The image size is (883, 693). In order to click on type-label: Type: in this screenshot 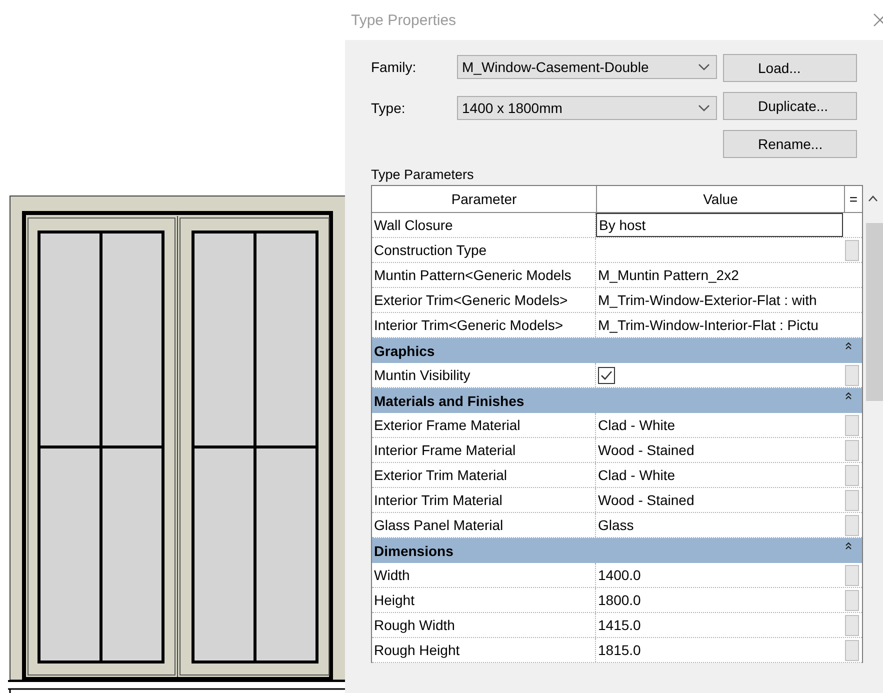, I will do `click(388, 108)`.